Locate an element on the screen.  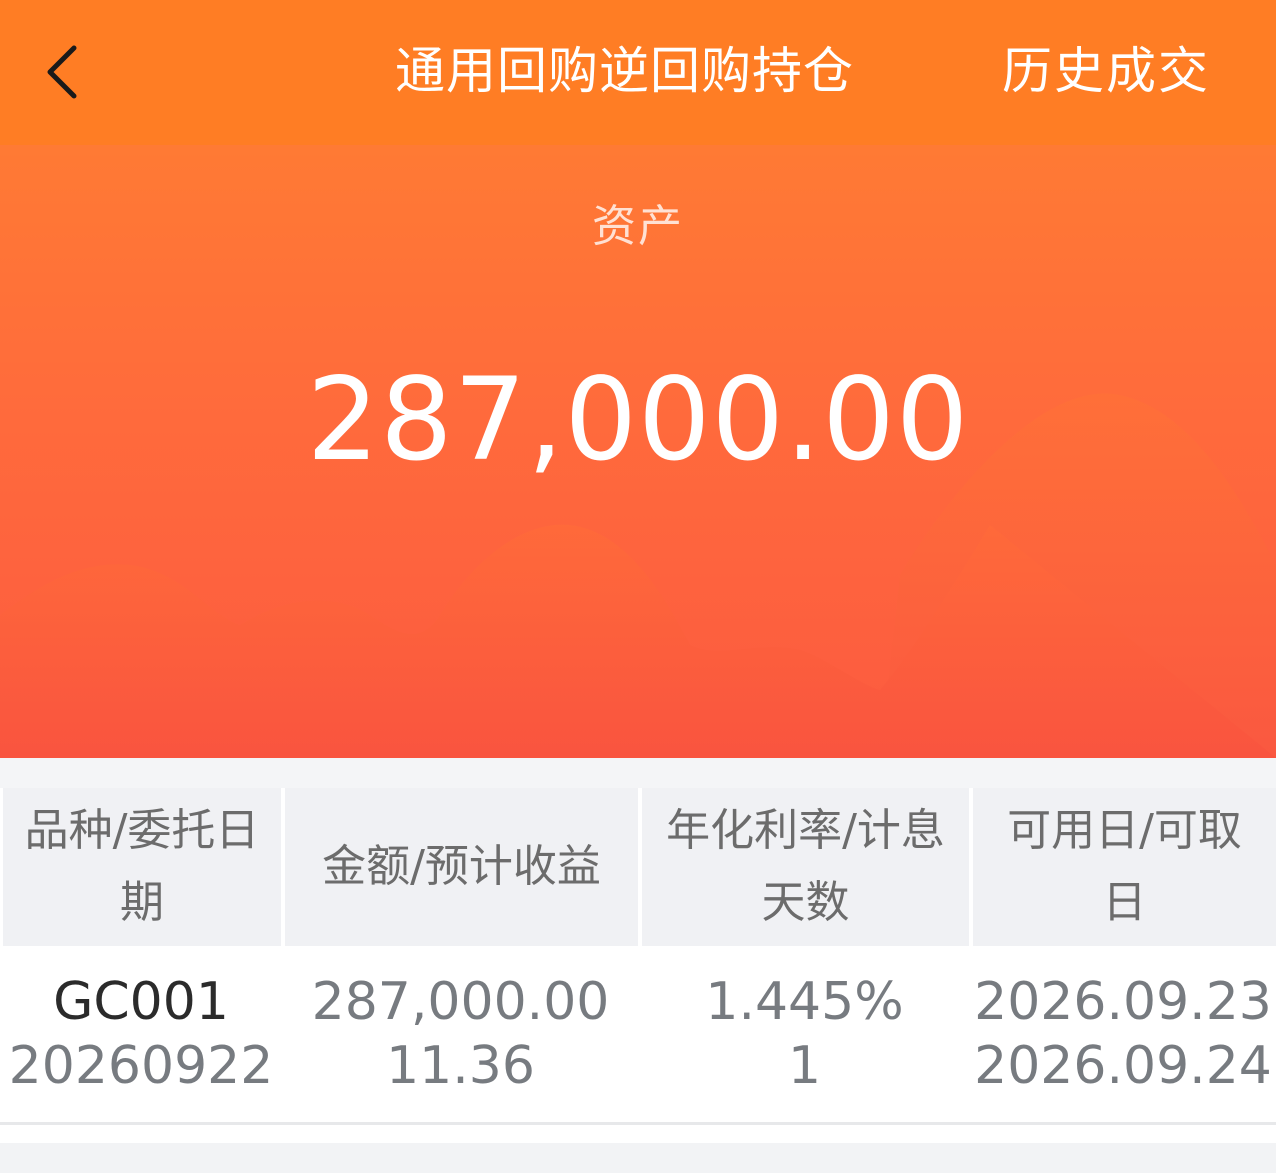
annual-rate: 1.445% is located at coordinates (804, 1002).